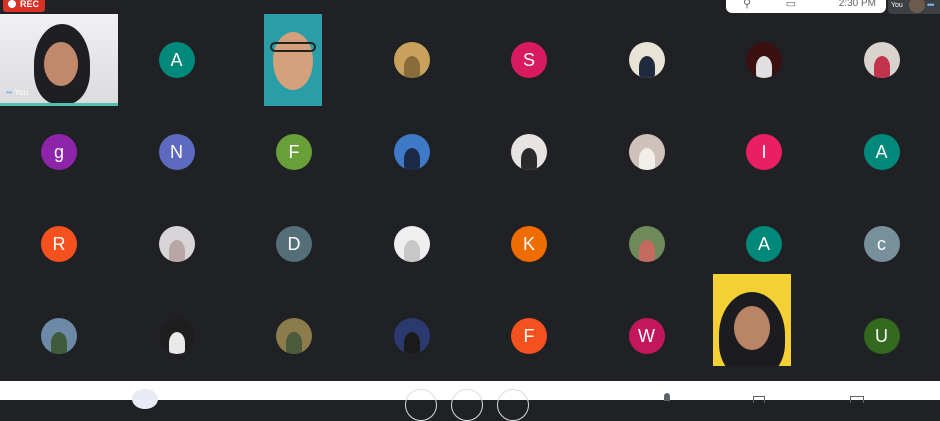 This screenshot has width=940, height=421. I want to click on participant-tile: W, so click(647, 336).